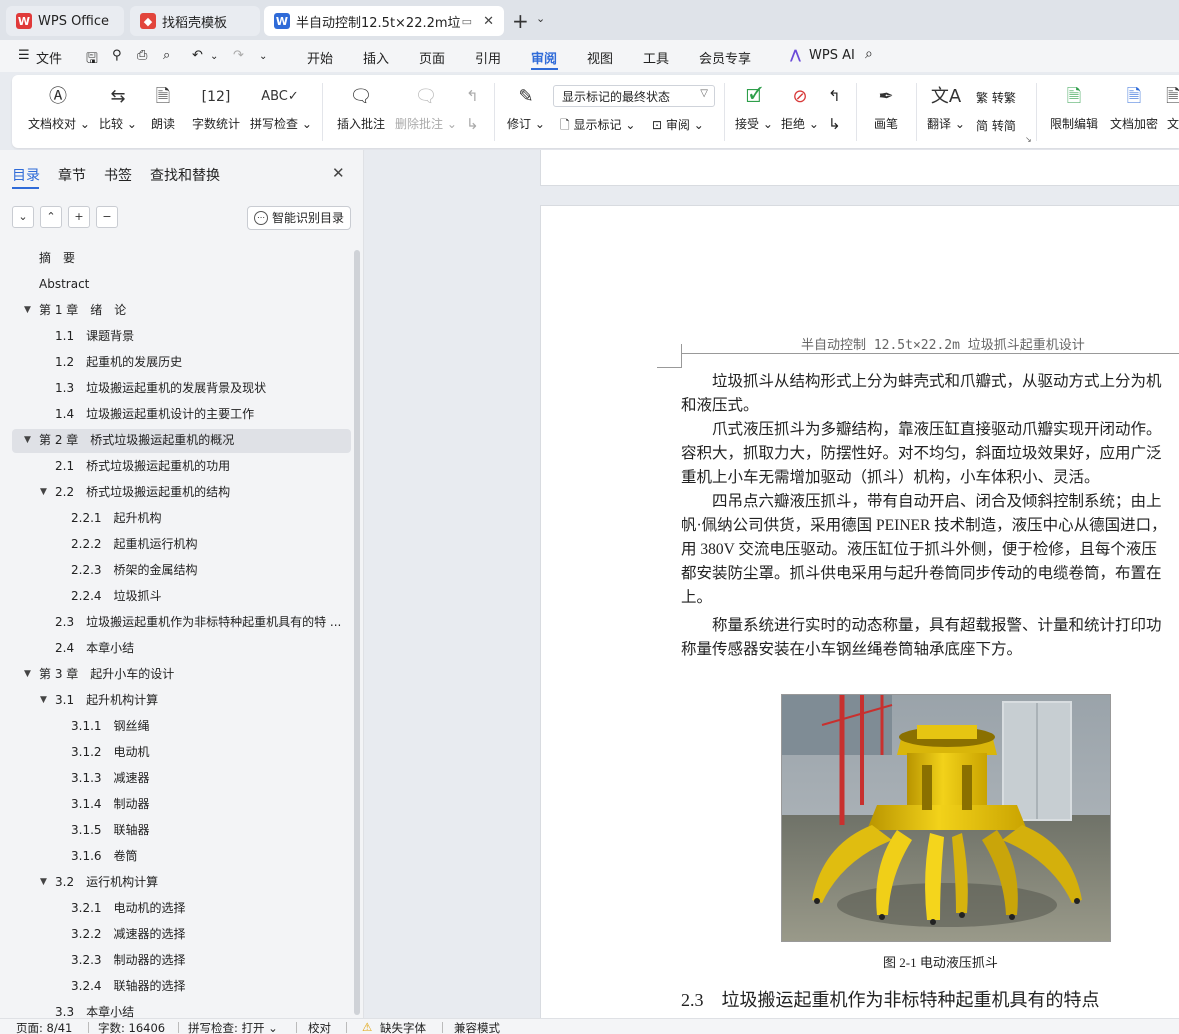  I want to click on toc-item: 3.2.2 减速器的选择, so click(170, 934).